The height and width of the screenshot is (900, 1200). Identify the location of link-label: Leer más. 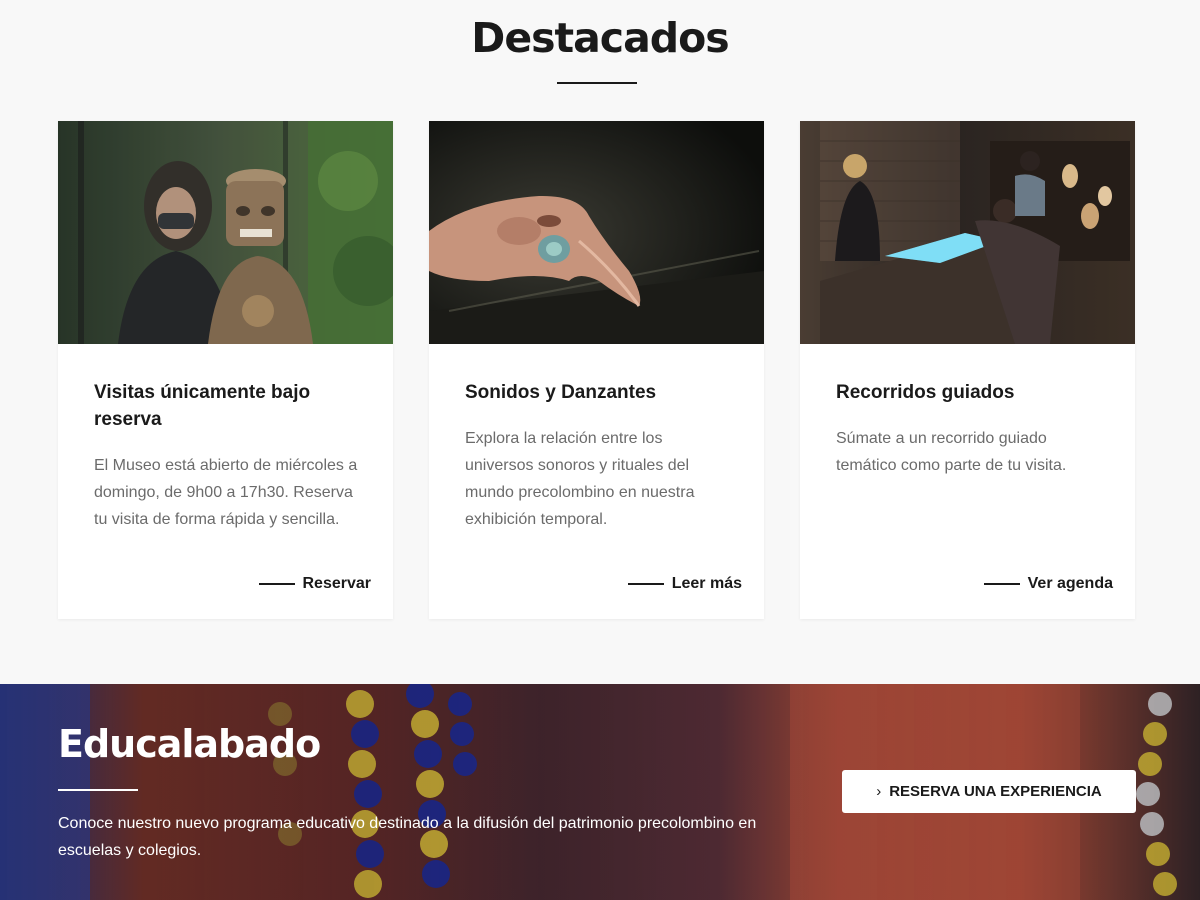
(706, 583).